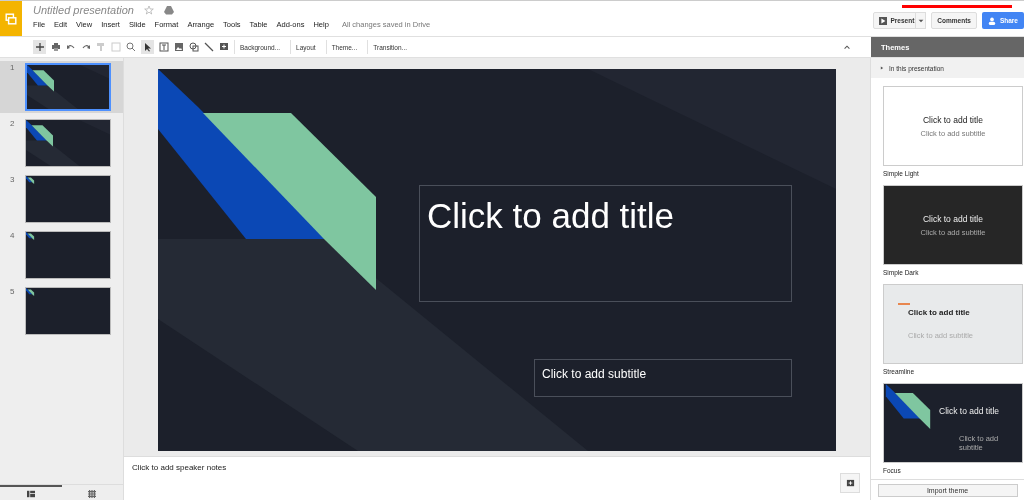  What do you see at coordinates (904, 304) in the screenshot?
I see `accent-line-icon` at bounding box center [904, 304].